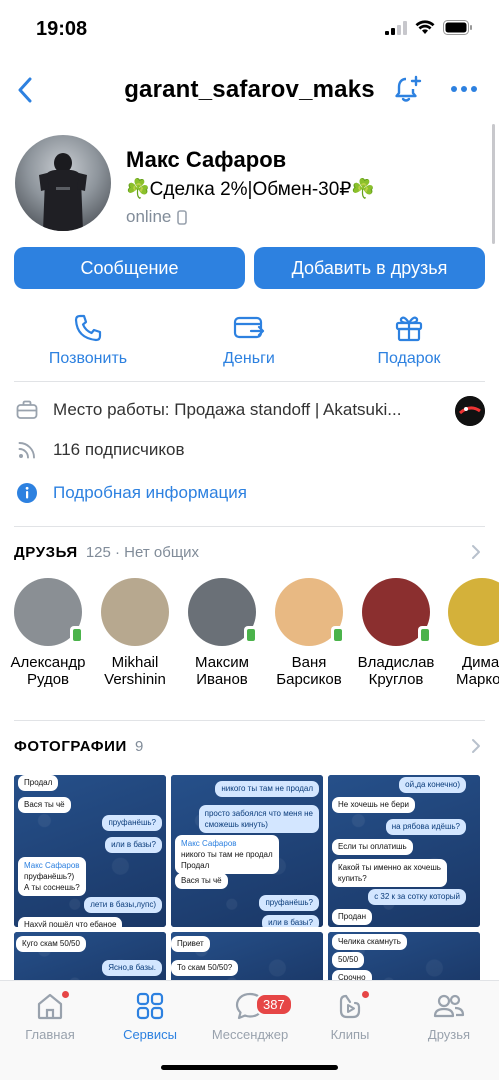 The height and width of the screenshot is (1080, 499). I want to click on rss-icon, so click(26, 450).